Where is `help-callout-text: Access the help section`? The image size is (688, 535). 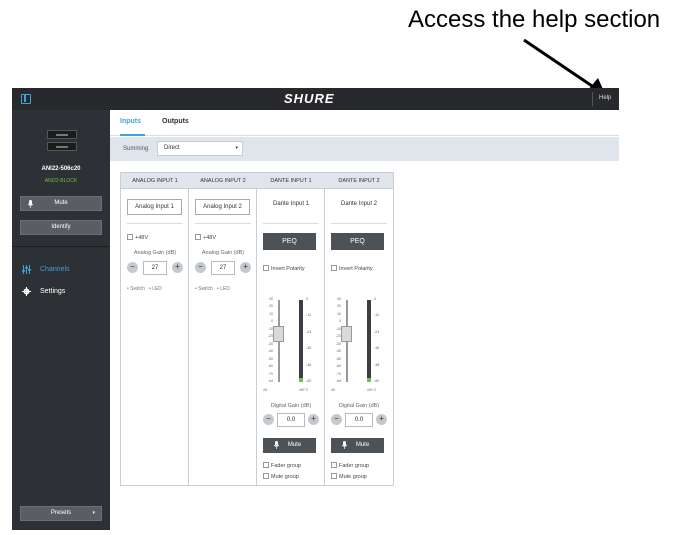 help-callout-text: Access the help section is located at coordinates (534, 19).